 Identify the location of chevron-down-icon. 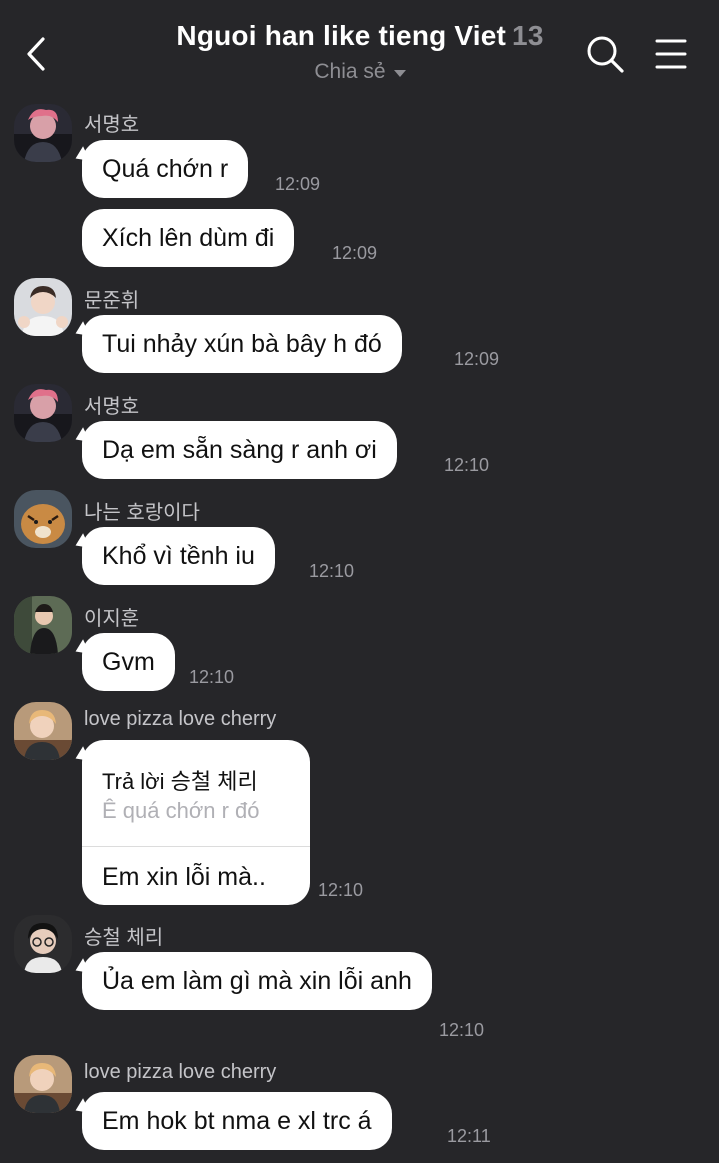
(399, 73).